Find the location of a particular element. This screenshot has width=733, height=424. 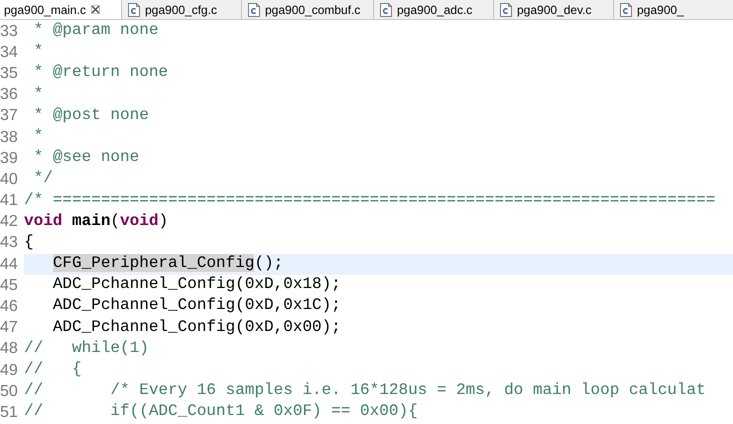

line-number: 34 is located at coordinates (9, 53).